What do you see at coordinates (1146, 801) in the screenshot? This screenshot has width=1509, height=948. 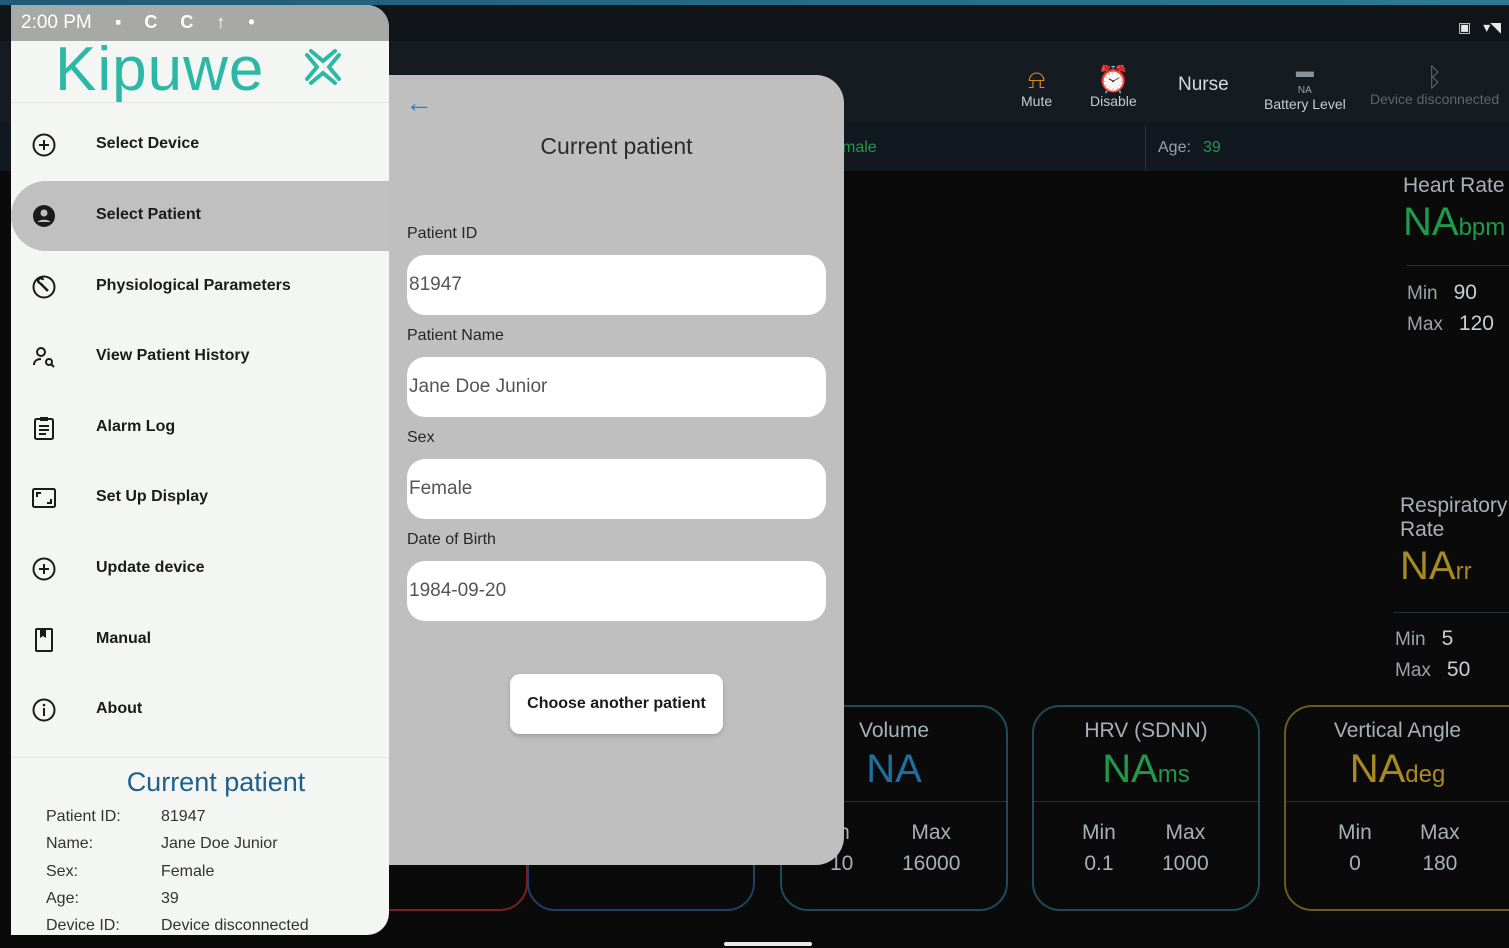 I see `hrv-separator` at bounding box center [1146, 801].